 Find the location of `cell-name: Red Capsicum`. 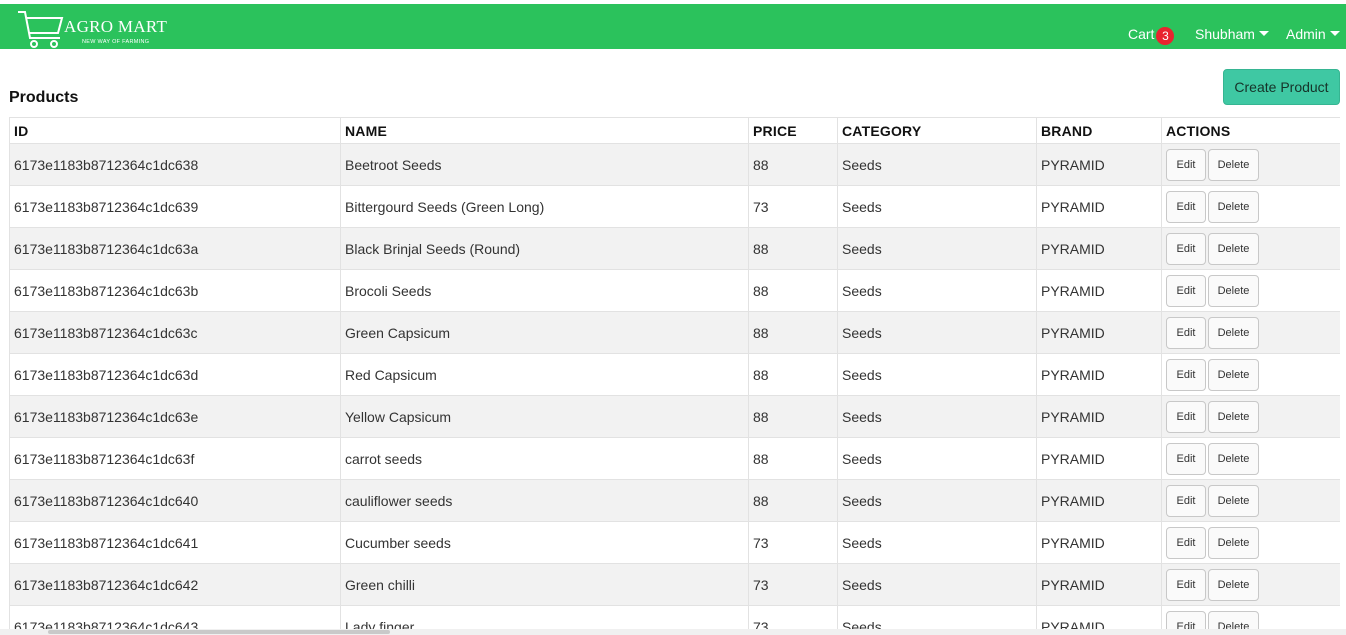

cell-name: Red Capsicum is located at coordinates (544, 374).